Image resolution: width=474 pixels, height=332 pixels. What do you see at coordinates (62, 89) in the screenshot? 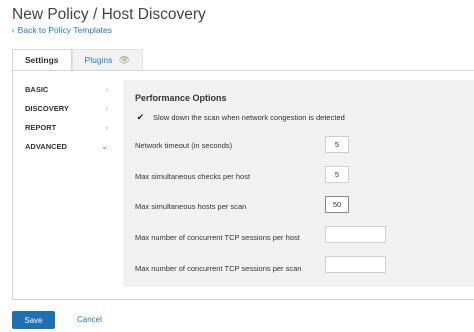
I see `sidebar-item-basic: BASIC ›` at bounding box center [62, 89].